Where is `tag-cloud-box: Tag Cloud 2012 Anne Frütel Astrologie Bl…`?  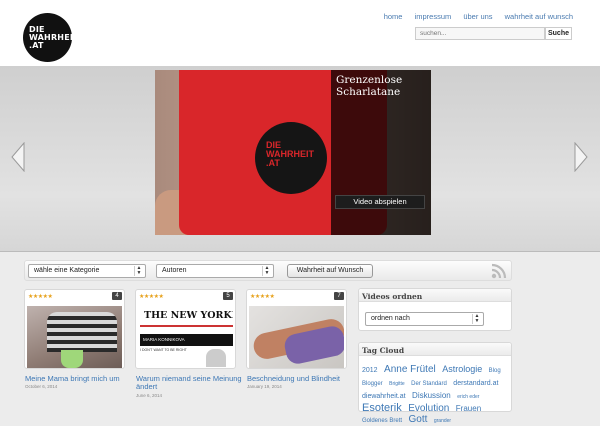 tag-cloud-box: Tag Cloud 2012 Anne Frütel Astrologie Bl… is located at coordinates (435, 383).